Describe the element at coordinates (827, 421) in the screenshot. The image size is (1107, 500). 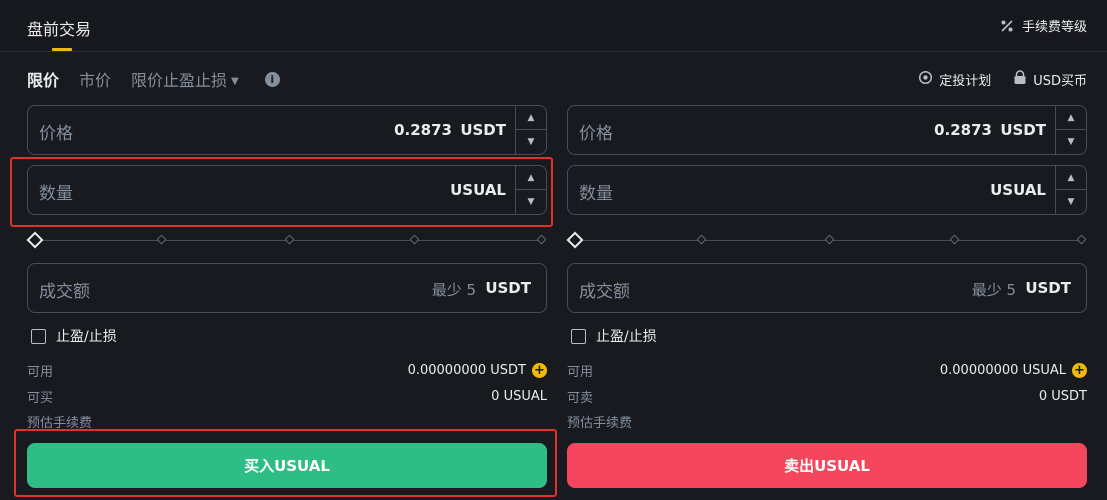
I see `sell-fee-row: 预估手续费` at that location.